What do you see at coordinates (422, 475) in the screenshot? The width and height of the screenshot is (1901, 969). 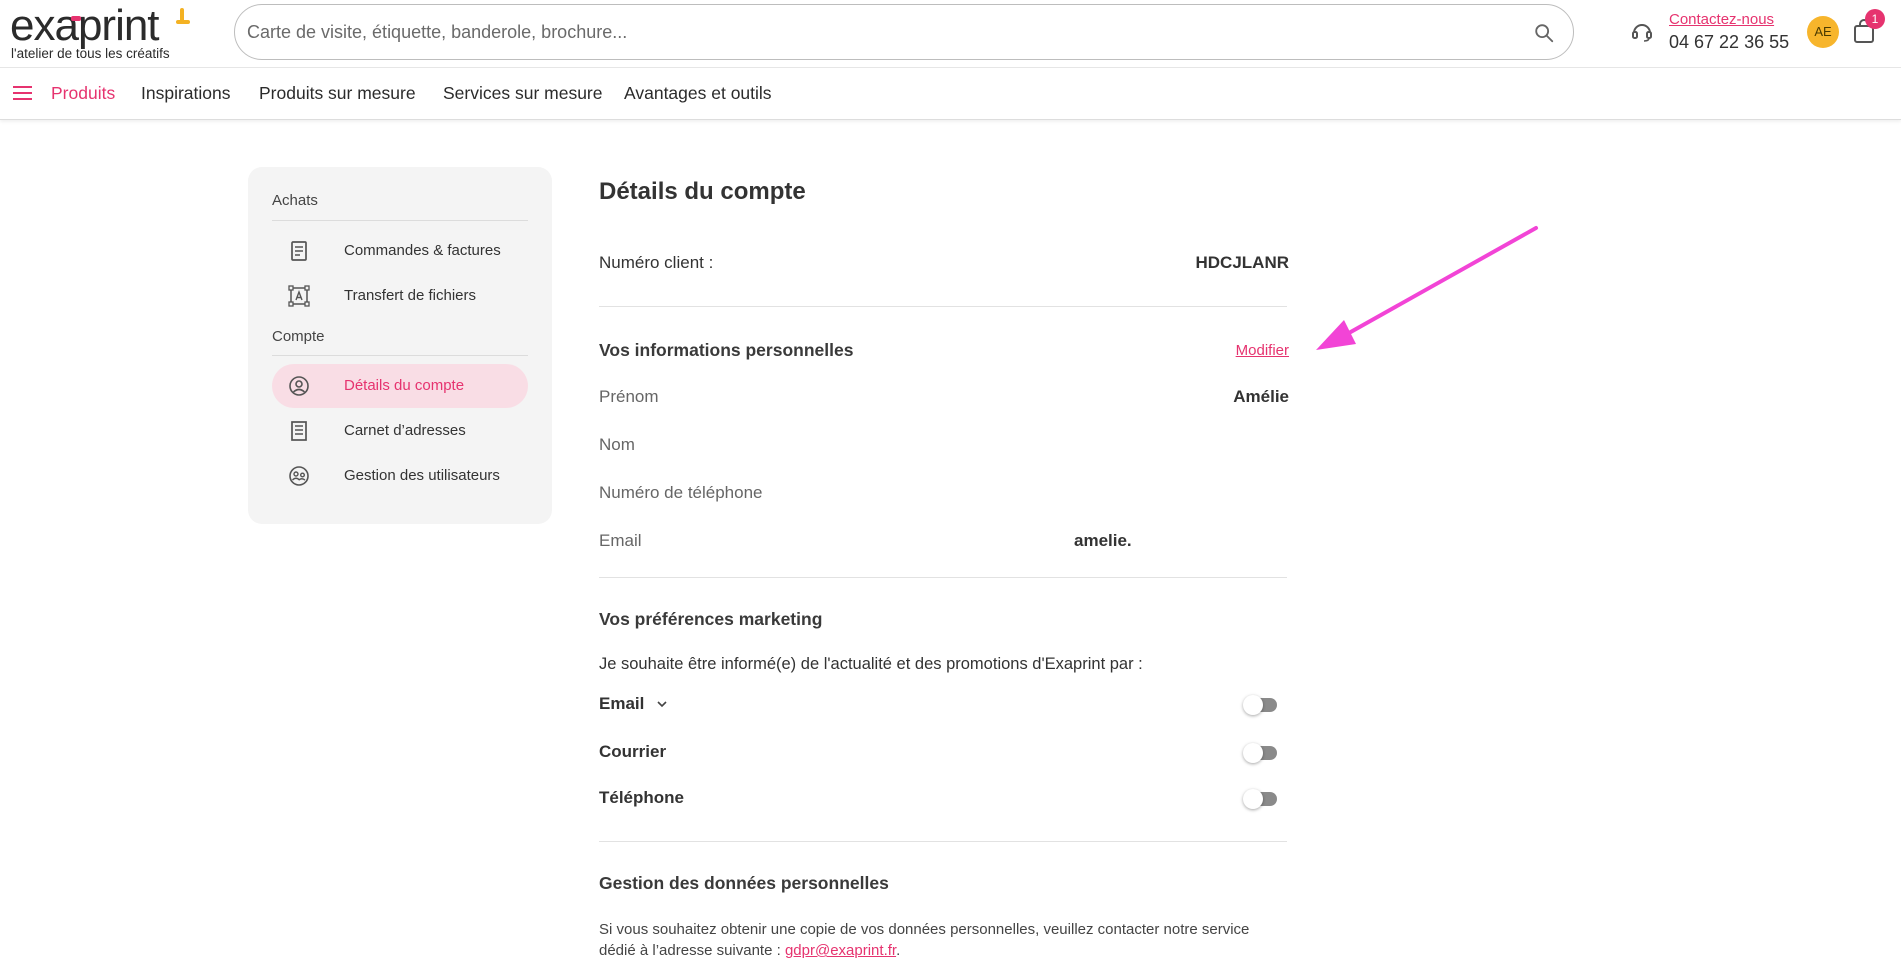 I see `sidebar-item-label: Gestion des utilisateurs` at bounding box center [422, 475].